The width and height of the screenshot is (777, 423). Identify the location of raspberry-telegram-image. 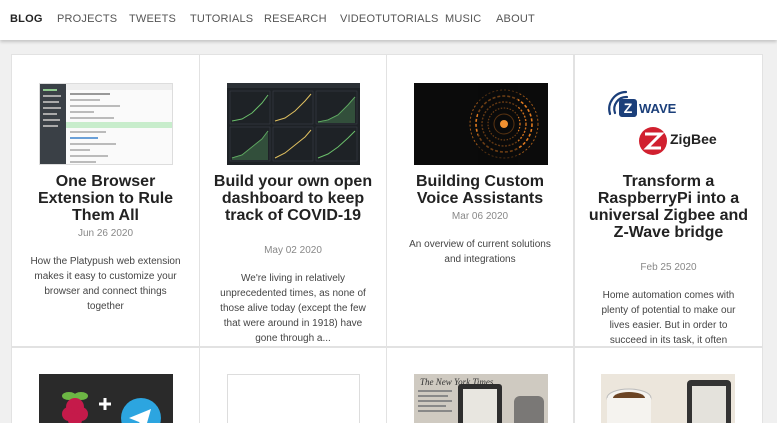
(111, 407).